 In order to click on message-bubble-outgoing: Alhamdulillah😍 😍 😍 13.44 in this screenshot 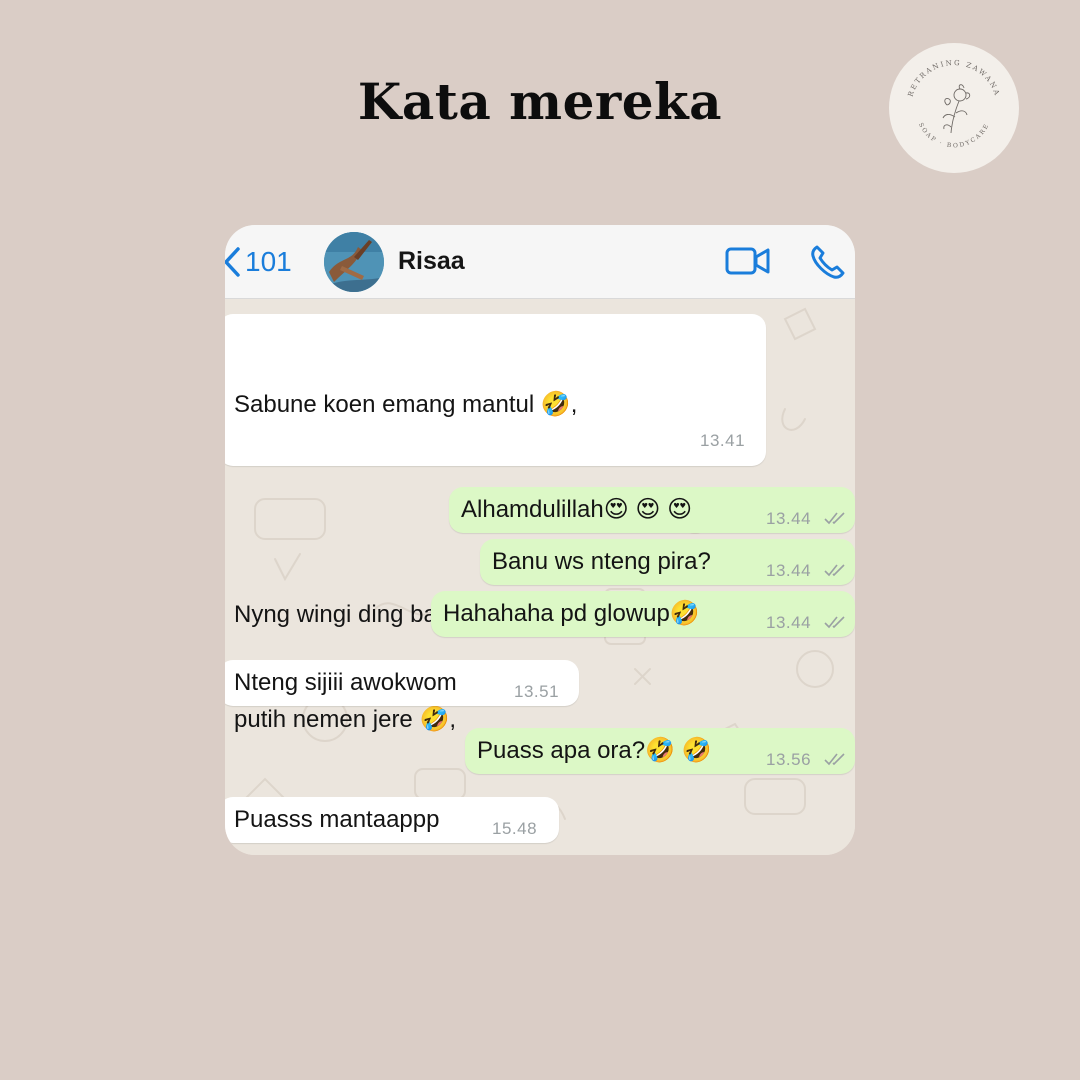, I will do `click(652, 510)`.